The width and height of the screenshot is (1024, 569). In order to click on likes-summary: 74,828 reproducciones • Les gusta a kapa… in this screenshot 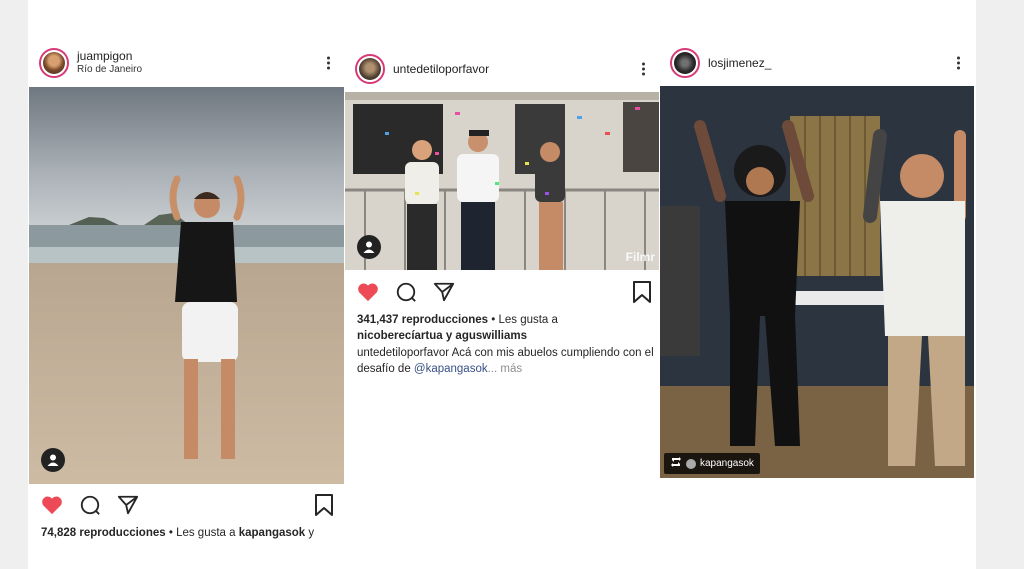, I will do `click(191, 533)`.